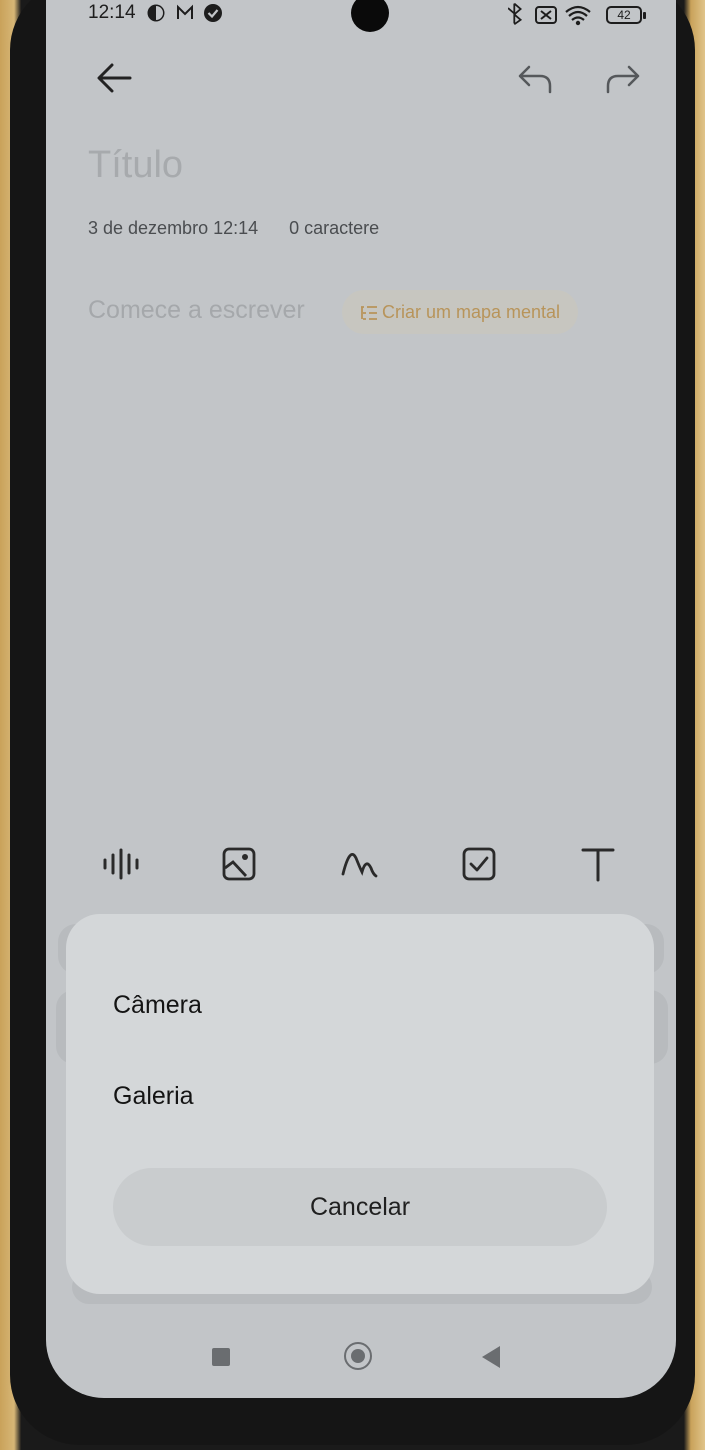 The height and width of the screenshot is (1450, 705). What do you see at coordinates (173, 228) in the screenshot?
I see `note-date: 3 de dezembro 12:14` at bounding box center [173, 228].